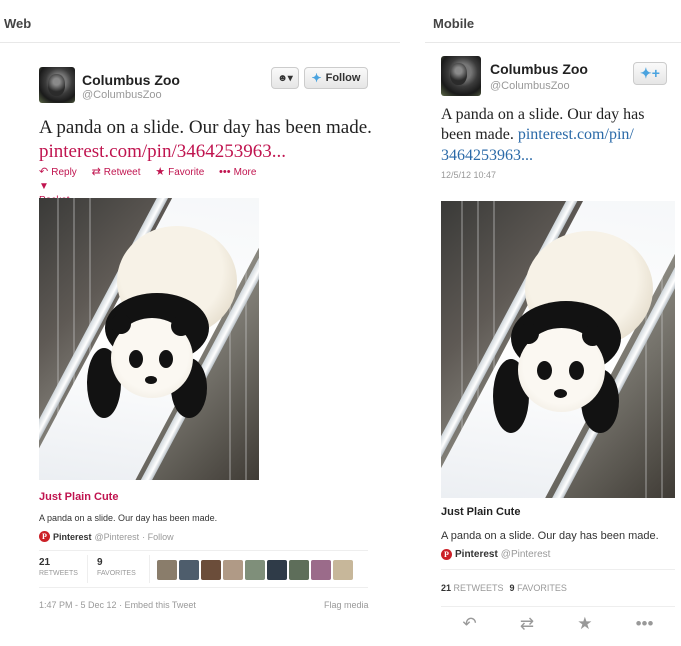 The width and height of the screenshot is (681, 646). I want to click on card-source: P Pinterest @Pinterest, so click(495, 554).